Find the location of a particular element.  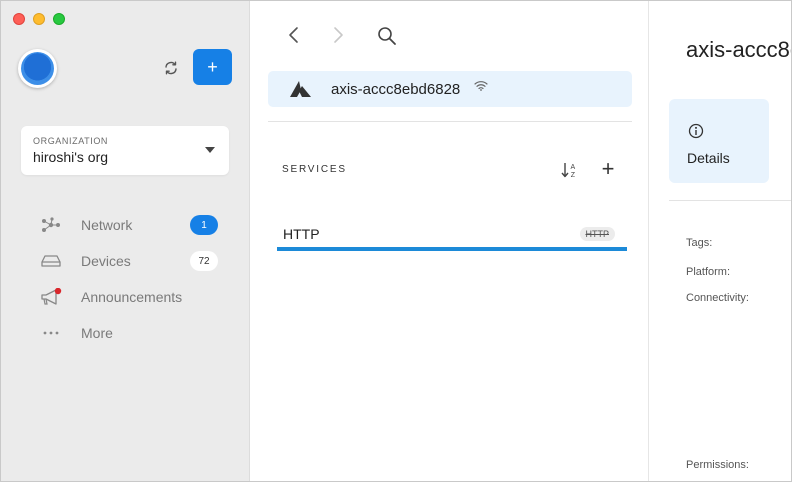

wifi-icon is located at coordinates (481, 86).